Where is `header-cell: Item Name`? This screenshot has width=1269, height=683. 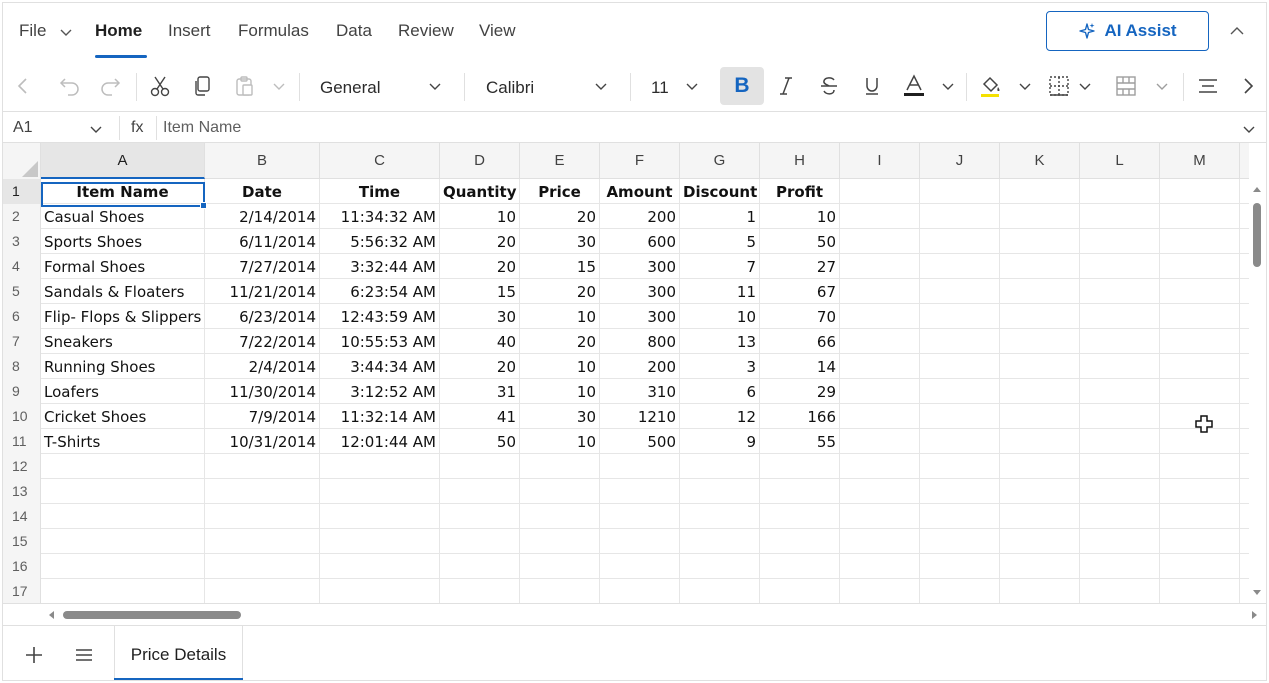 header-cell: Item Name is located at coordinates (123, 191).